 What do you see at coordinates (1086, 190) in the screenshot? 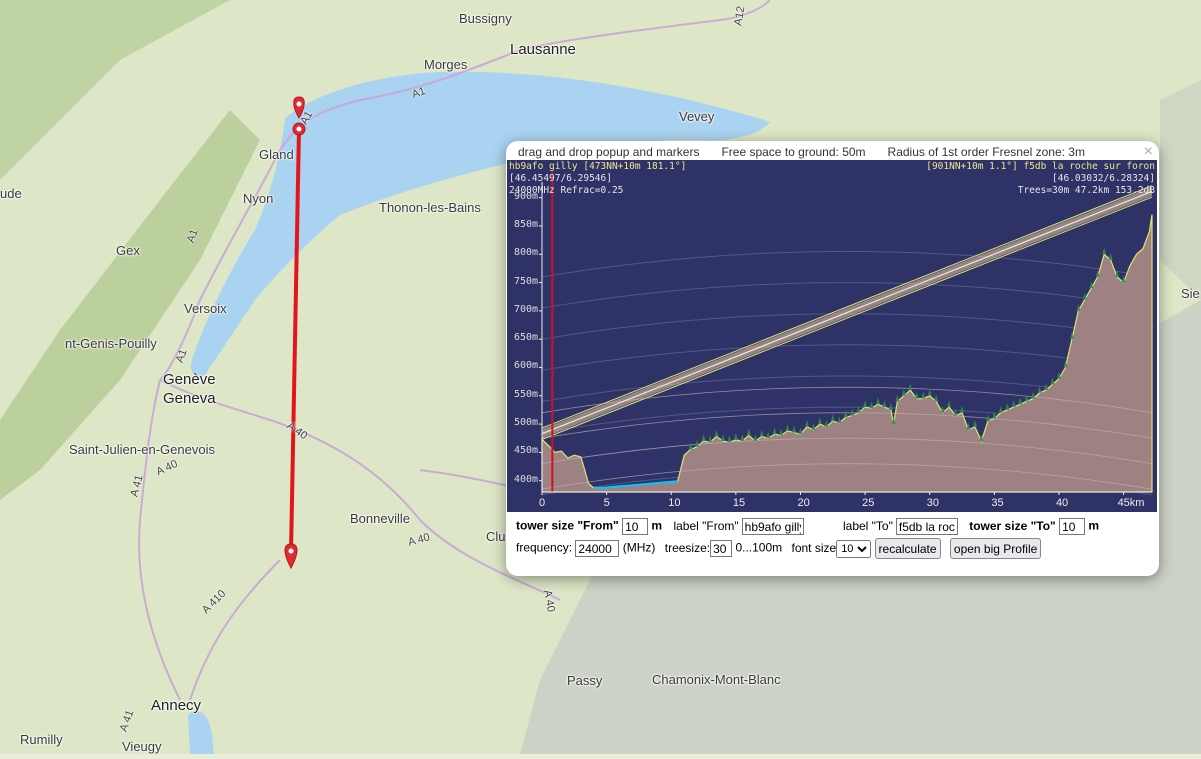
I see `trees-loss: Trees=30m 47.2km 153.2dB` at bounding box center [1086, 190].